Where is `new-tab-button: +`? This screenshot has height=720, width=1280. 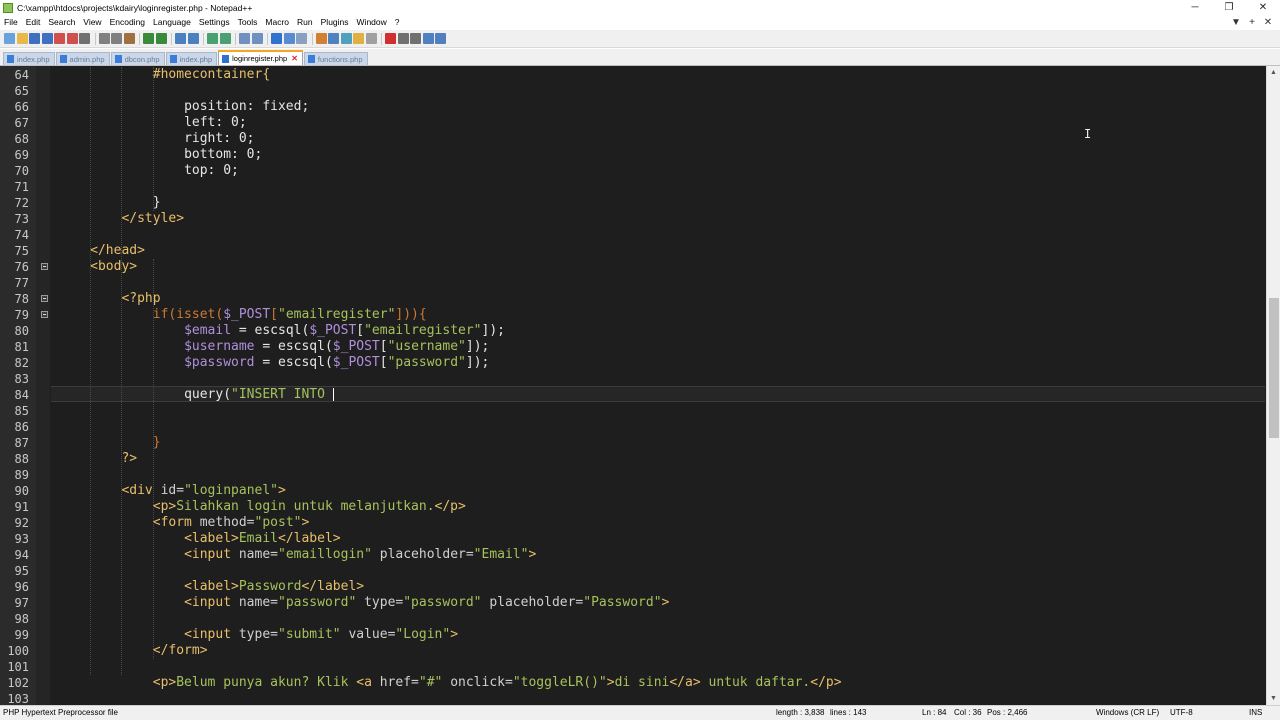 new-tab-button: + is located at coordinates (1252, 22).